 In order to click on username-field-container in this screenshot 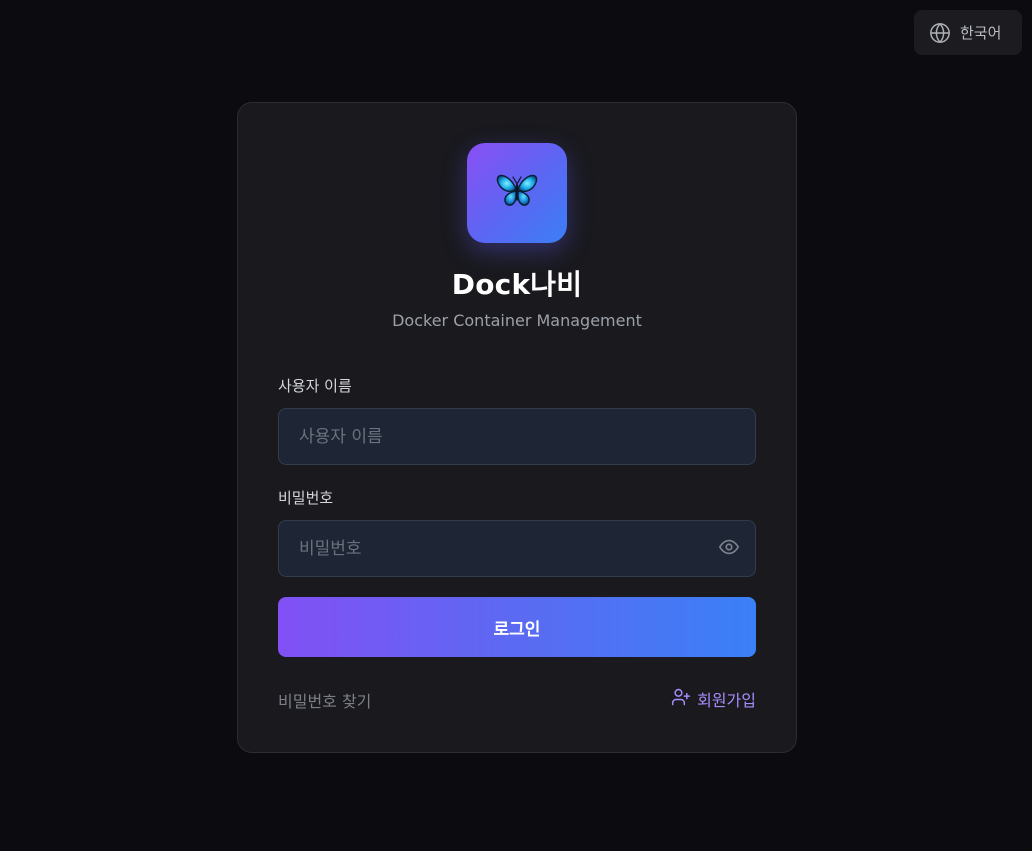, I will do `click(517, 436)`.